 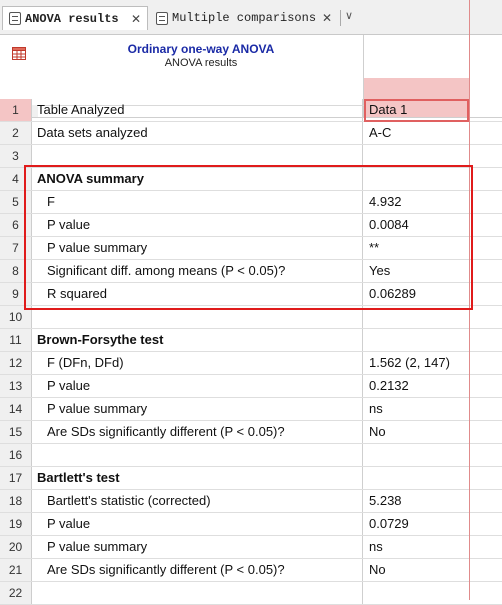 What do you see at coordinates (416, 202) in the screenshot?
I see `row-value: 4.932` at bounding box center [416, 202].